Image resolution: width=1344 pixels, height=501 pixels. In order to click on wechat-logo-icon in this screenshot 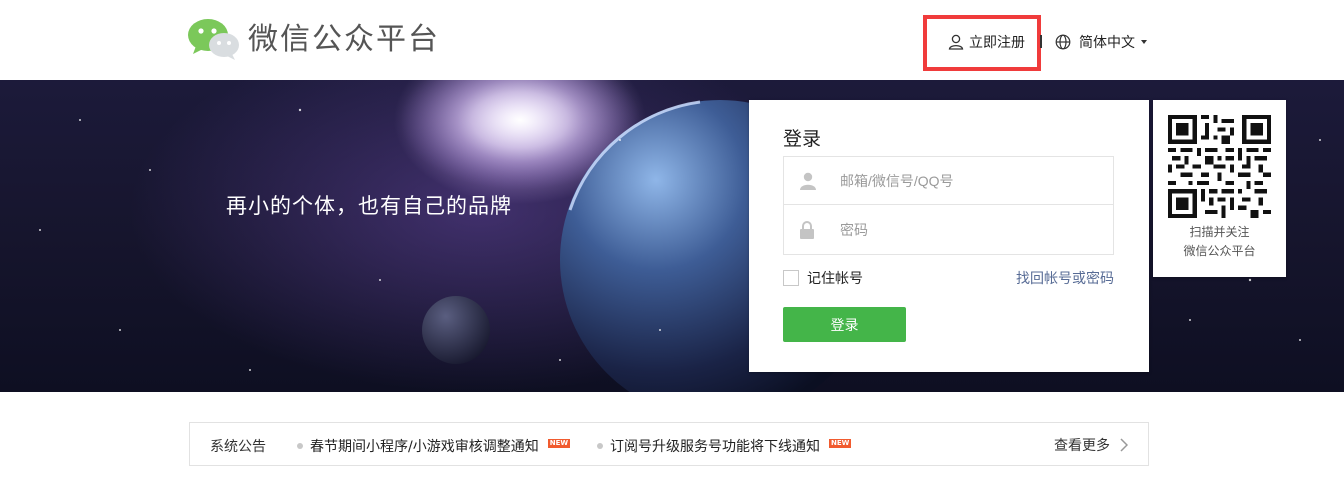, I will do `click(213, 39)`.